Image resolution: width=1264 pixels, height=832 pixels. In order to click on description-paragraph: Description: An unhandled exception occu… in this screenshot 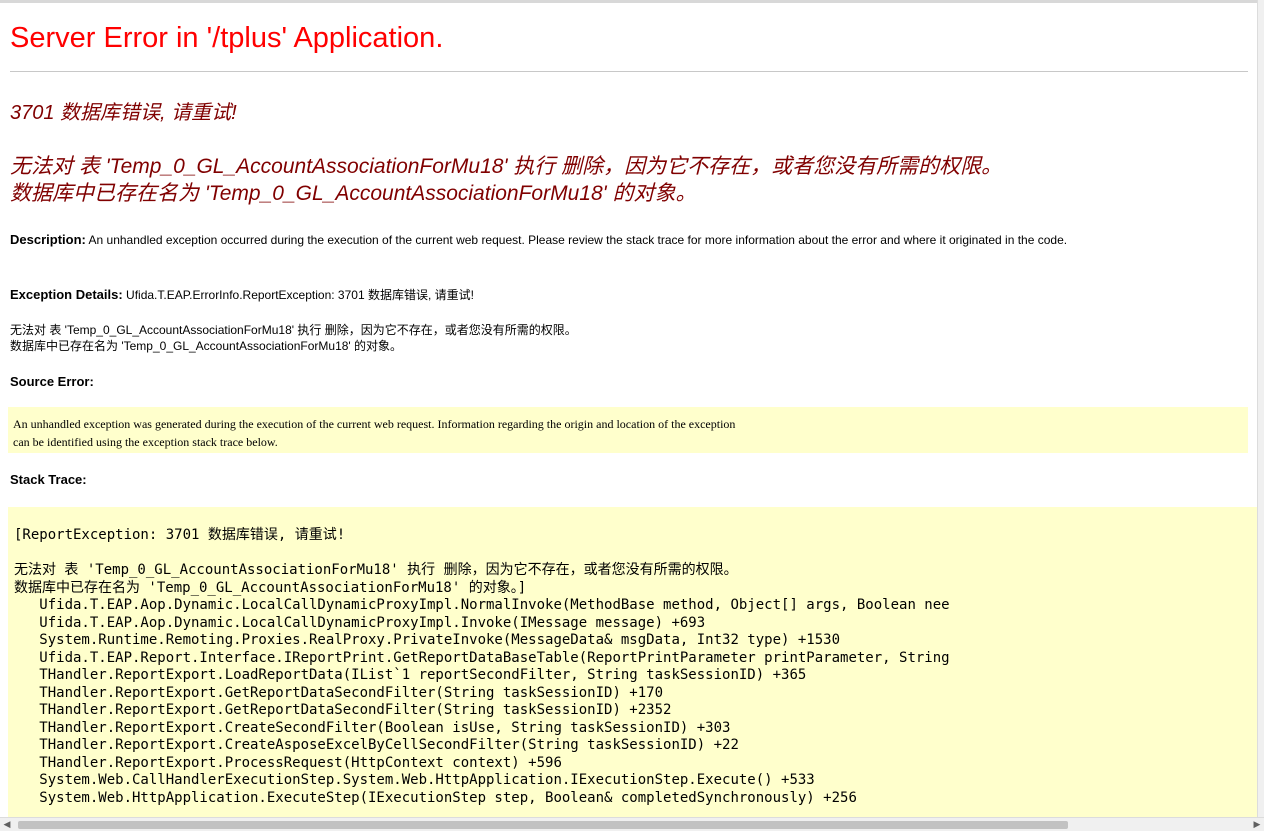, I will do `click(620, 240)`.